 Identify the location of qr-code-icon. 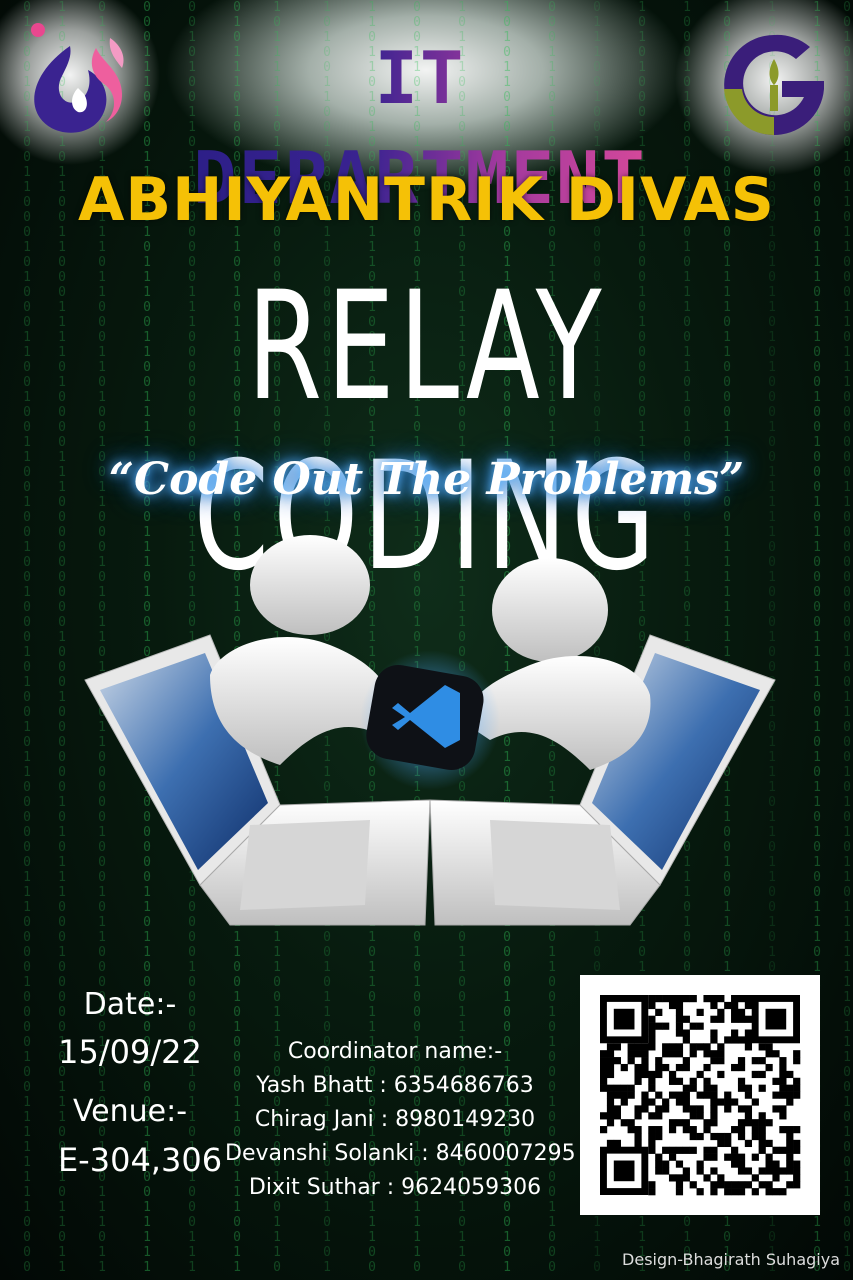
(700, 1095).